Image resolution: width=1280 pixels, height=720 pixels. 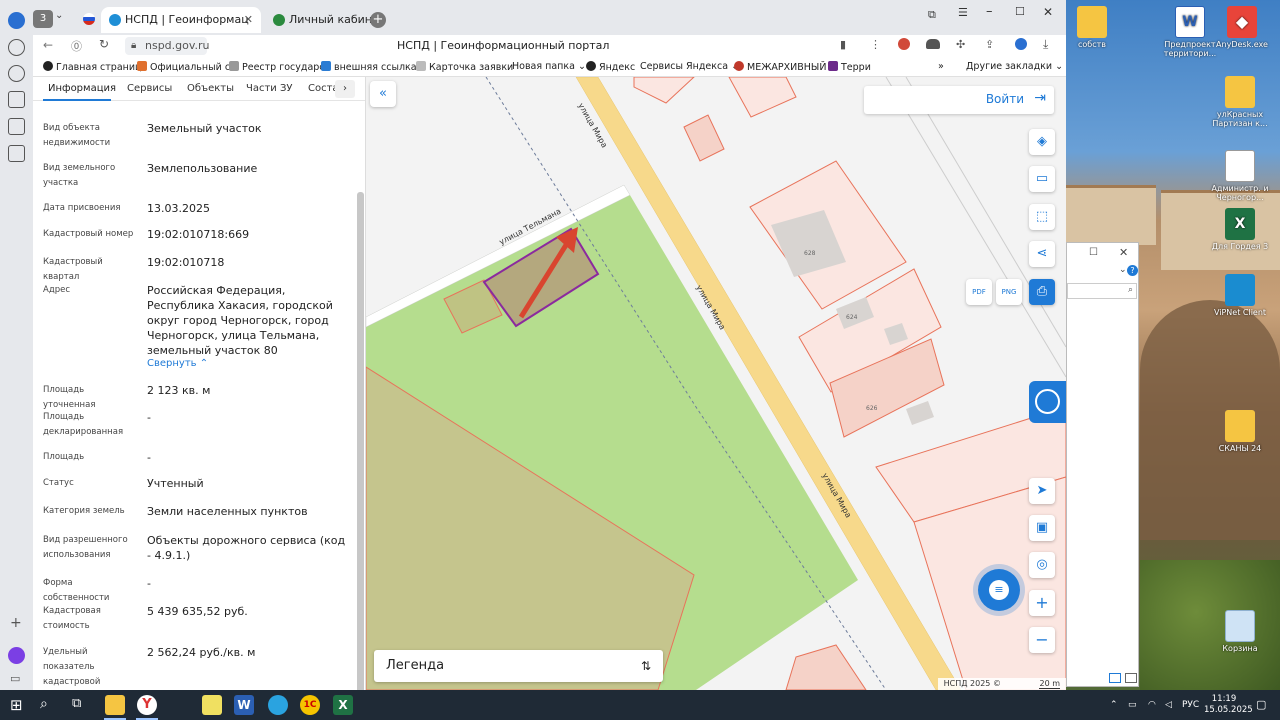 What do you see at coordinates (16, 623) in the screenshot?
I see `add-icon: +` at bounding box center [16, 623].